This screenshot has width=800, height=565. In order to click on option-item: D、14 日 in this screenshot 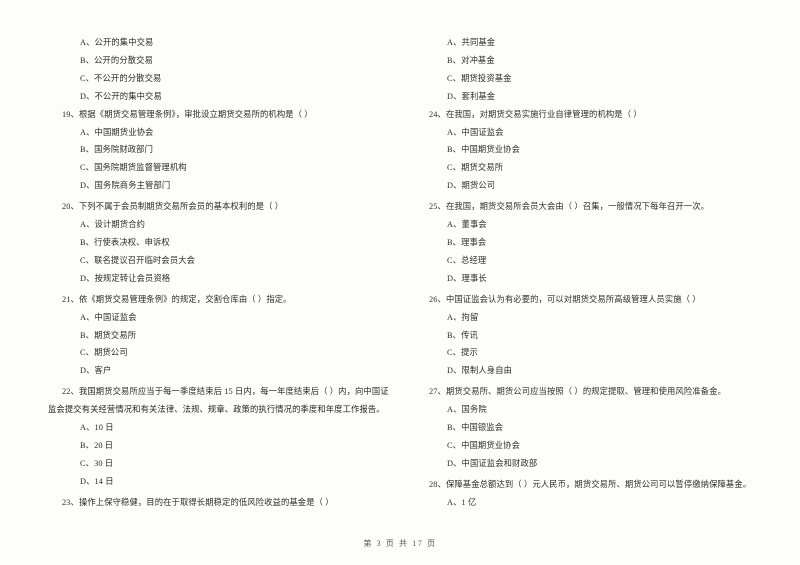, I will do `click(97, 481)`.